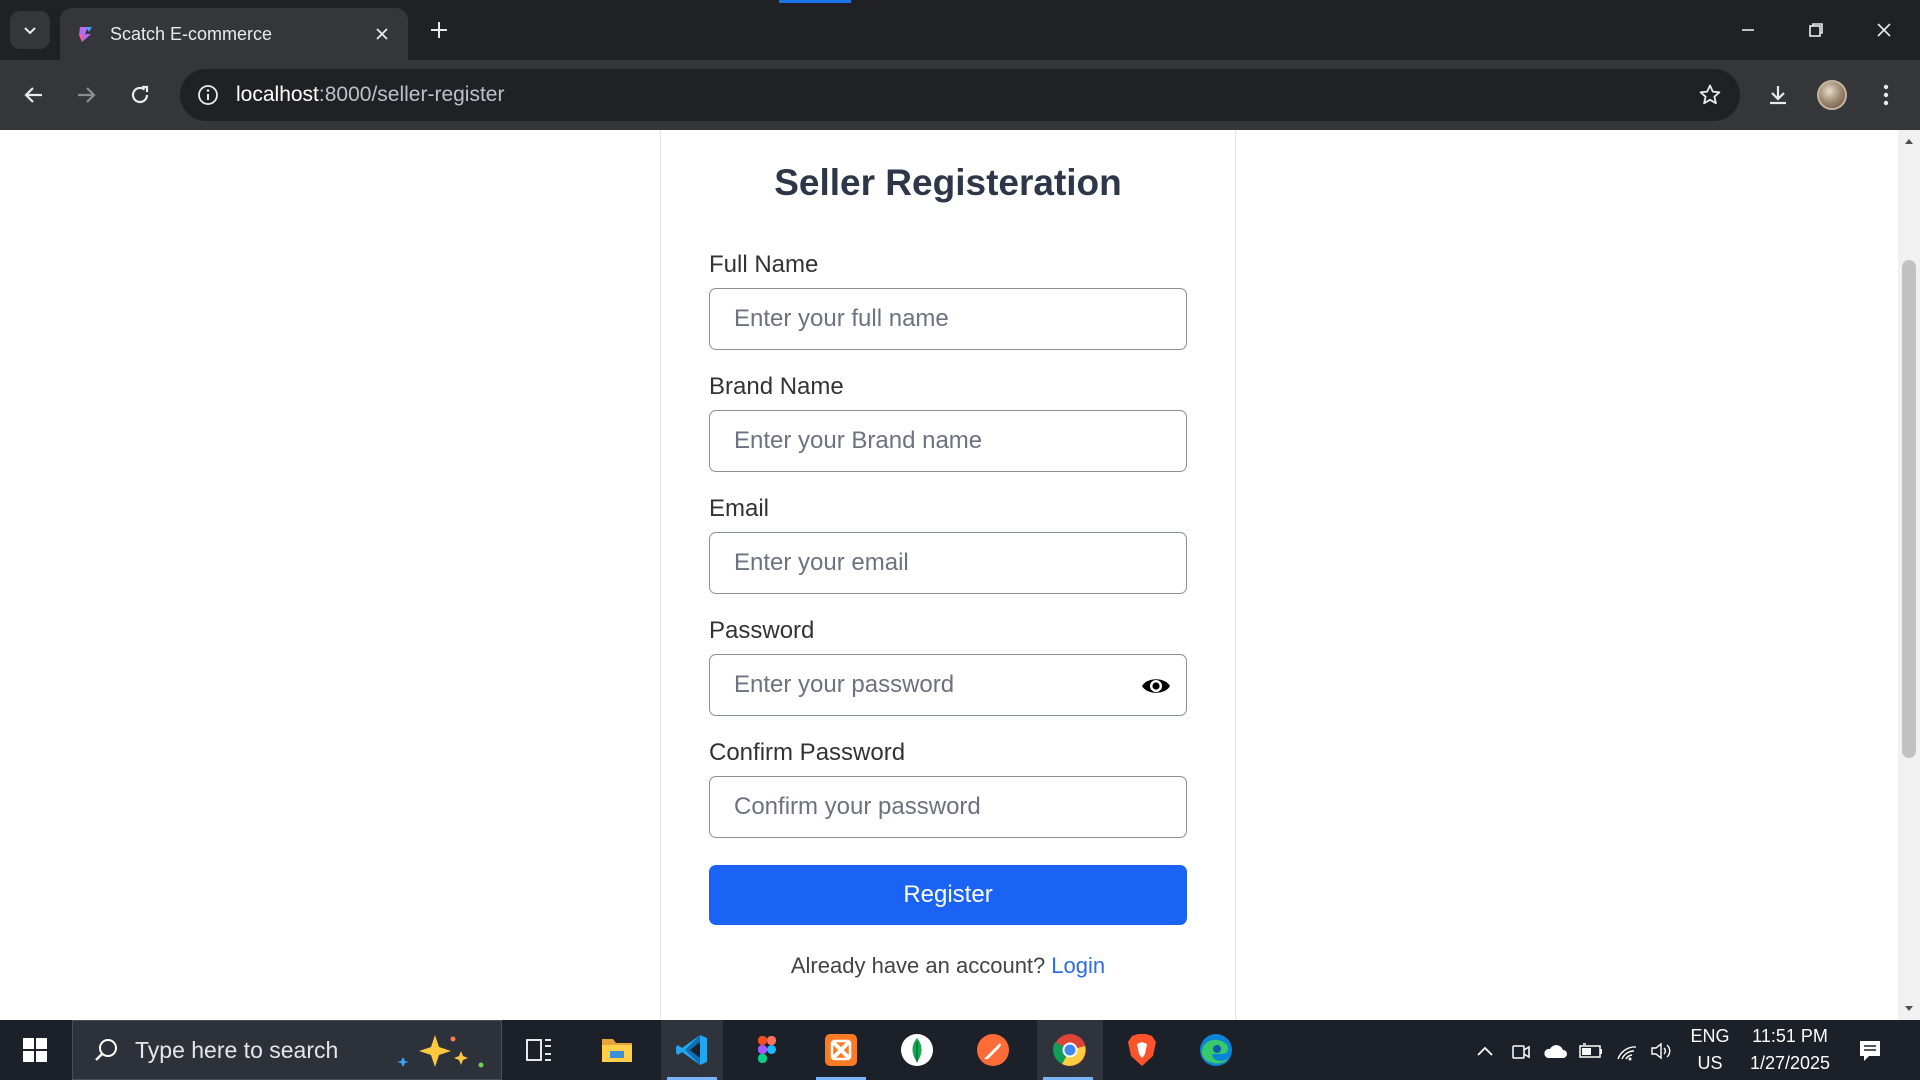  I want to click on bookmark-button, so click(1710, 95).